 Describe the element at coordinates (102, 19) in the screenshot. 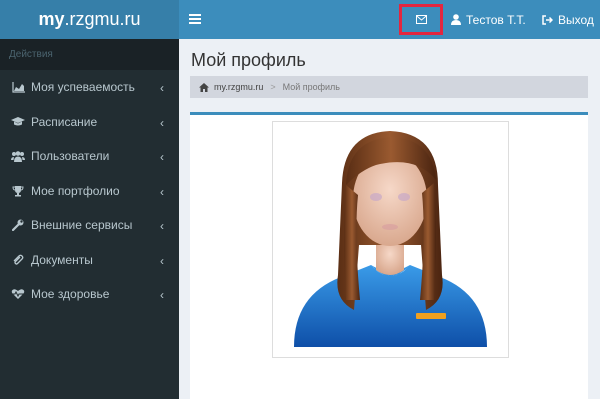

I see `logo-rest: .rzgmu.ru` at that location.